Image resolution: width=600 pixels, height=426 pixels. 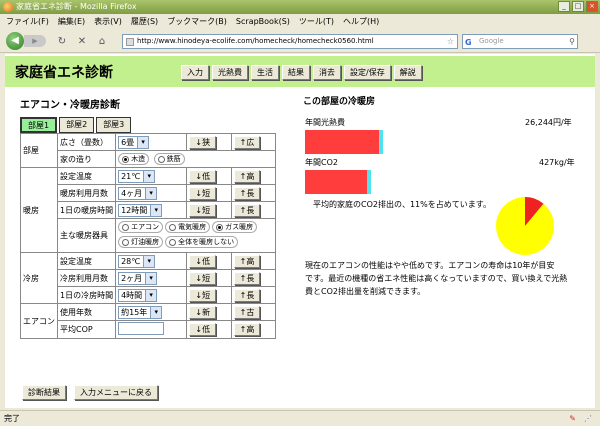 What do you see at coordinates (316, 21) in the screenshot?
I see `menu-tools: ツール(T)` at bounding box center [316, 21].